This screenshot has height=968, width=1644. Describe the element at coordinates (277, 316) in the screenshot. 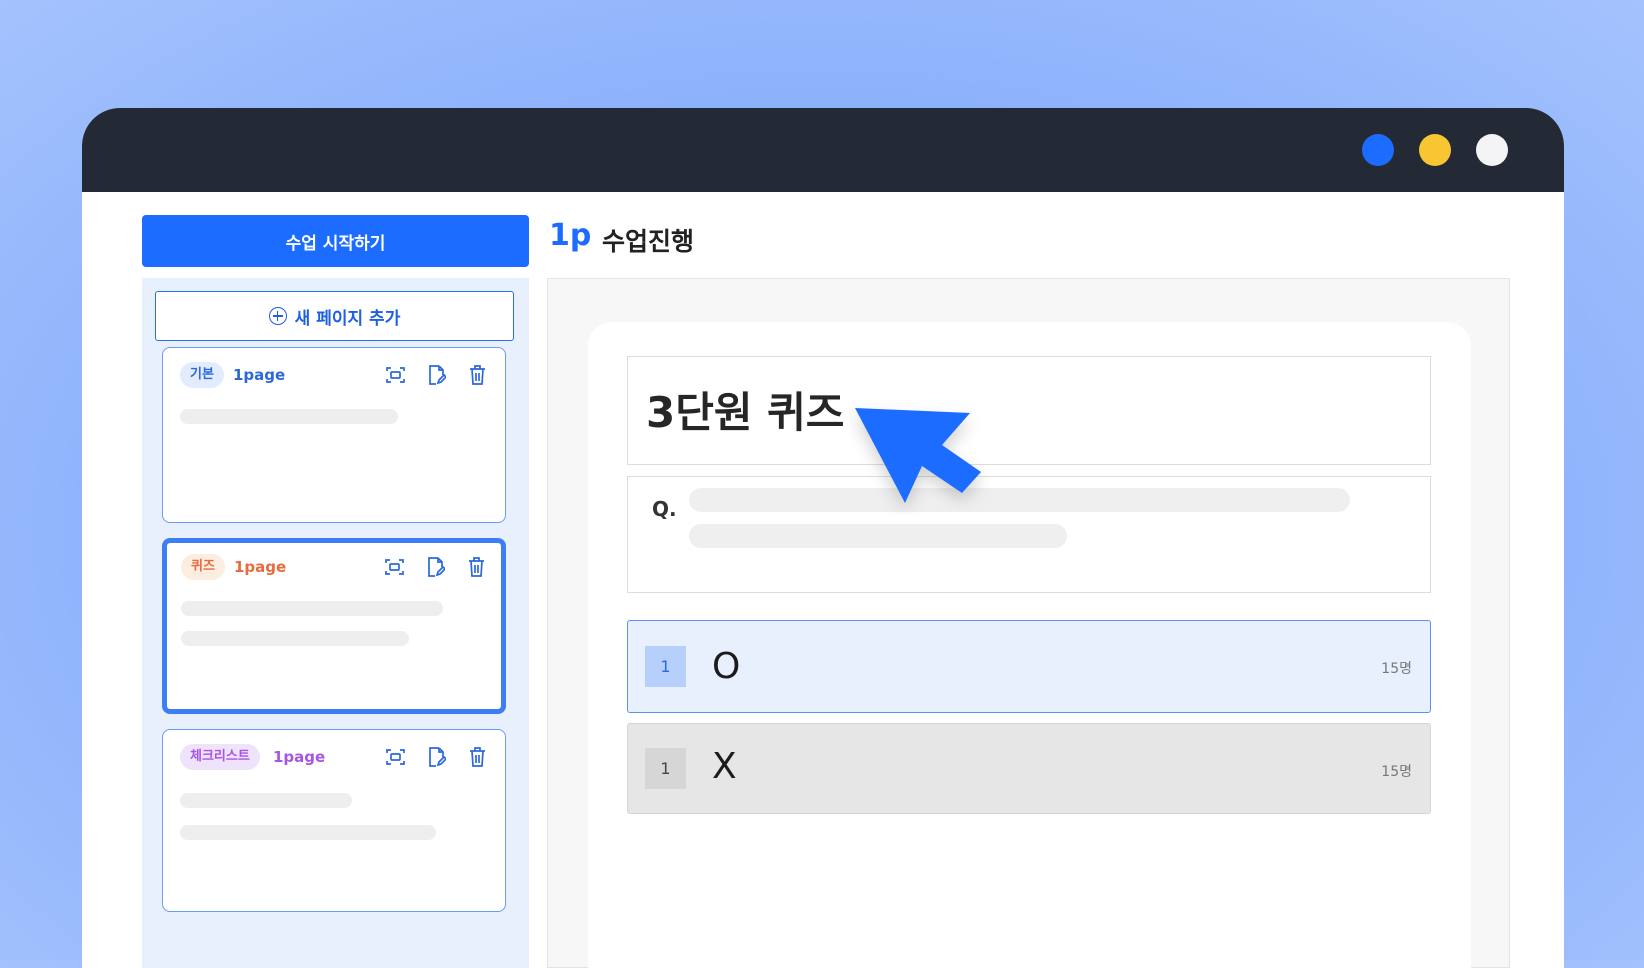

I see `plus-circle-icon` at that location.